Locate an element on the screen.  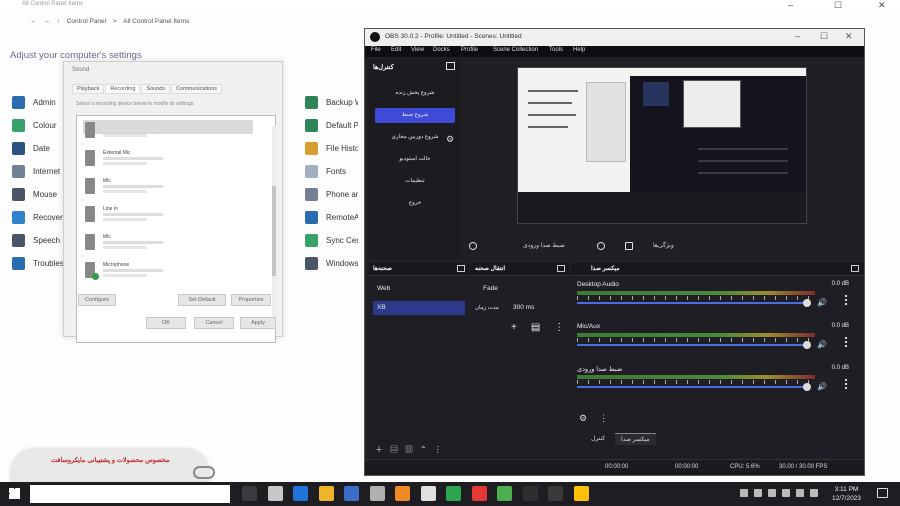
control-panel-item: Troubleshooting is located at coordinates (40, 263).